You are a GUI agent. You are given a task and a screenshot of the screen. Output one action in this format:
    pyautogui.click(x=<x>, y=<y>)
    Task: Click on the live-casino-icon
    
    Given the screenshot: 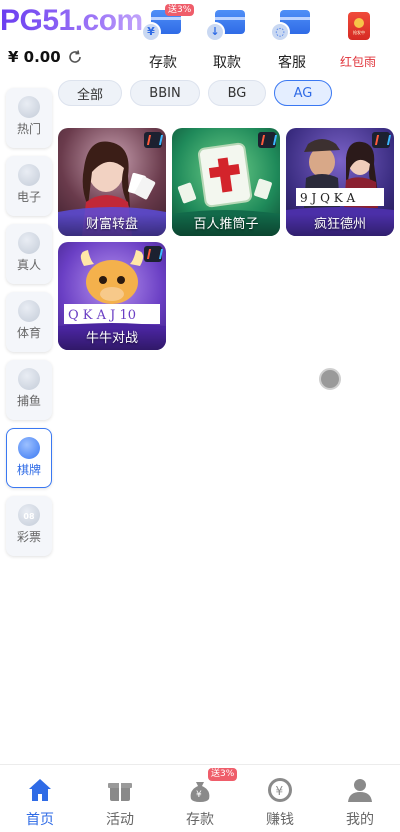 What is the action you would take?
    pyautogui.click(x=29, y=243)
    